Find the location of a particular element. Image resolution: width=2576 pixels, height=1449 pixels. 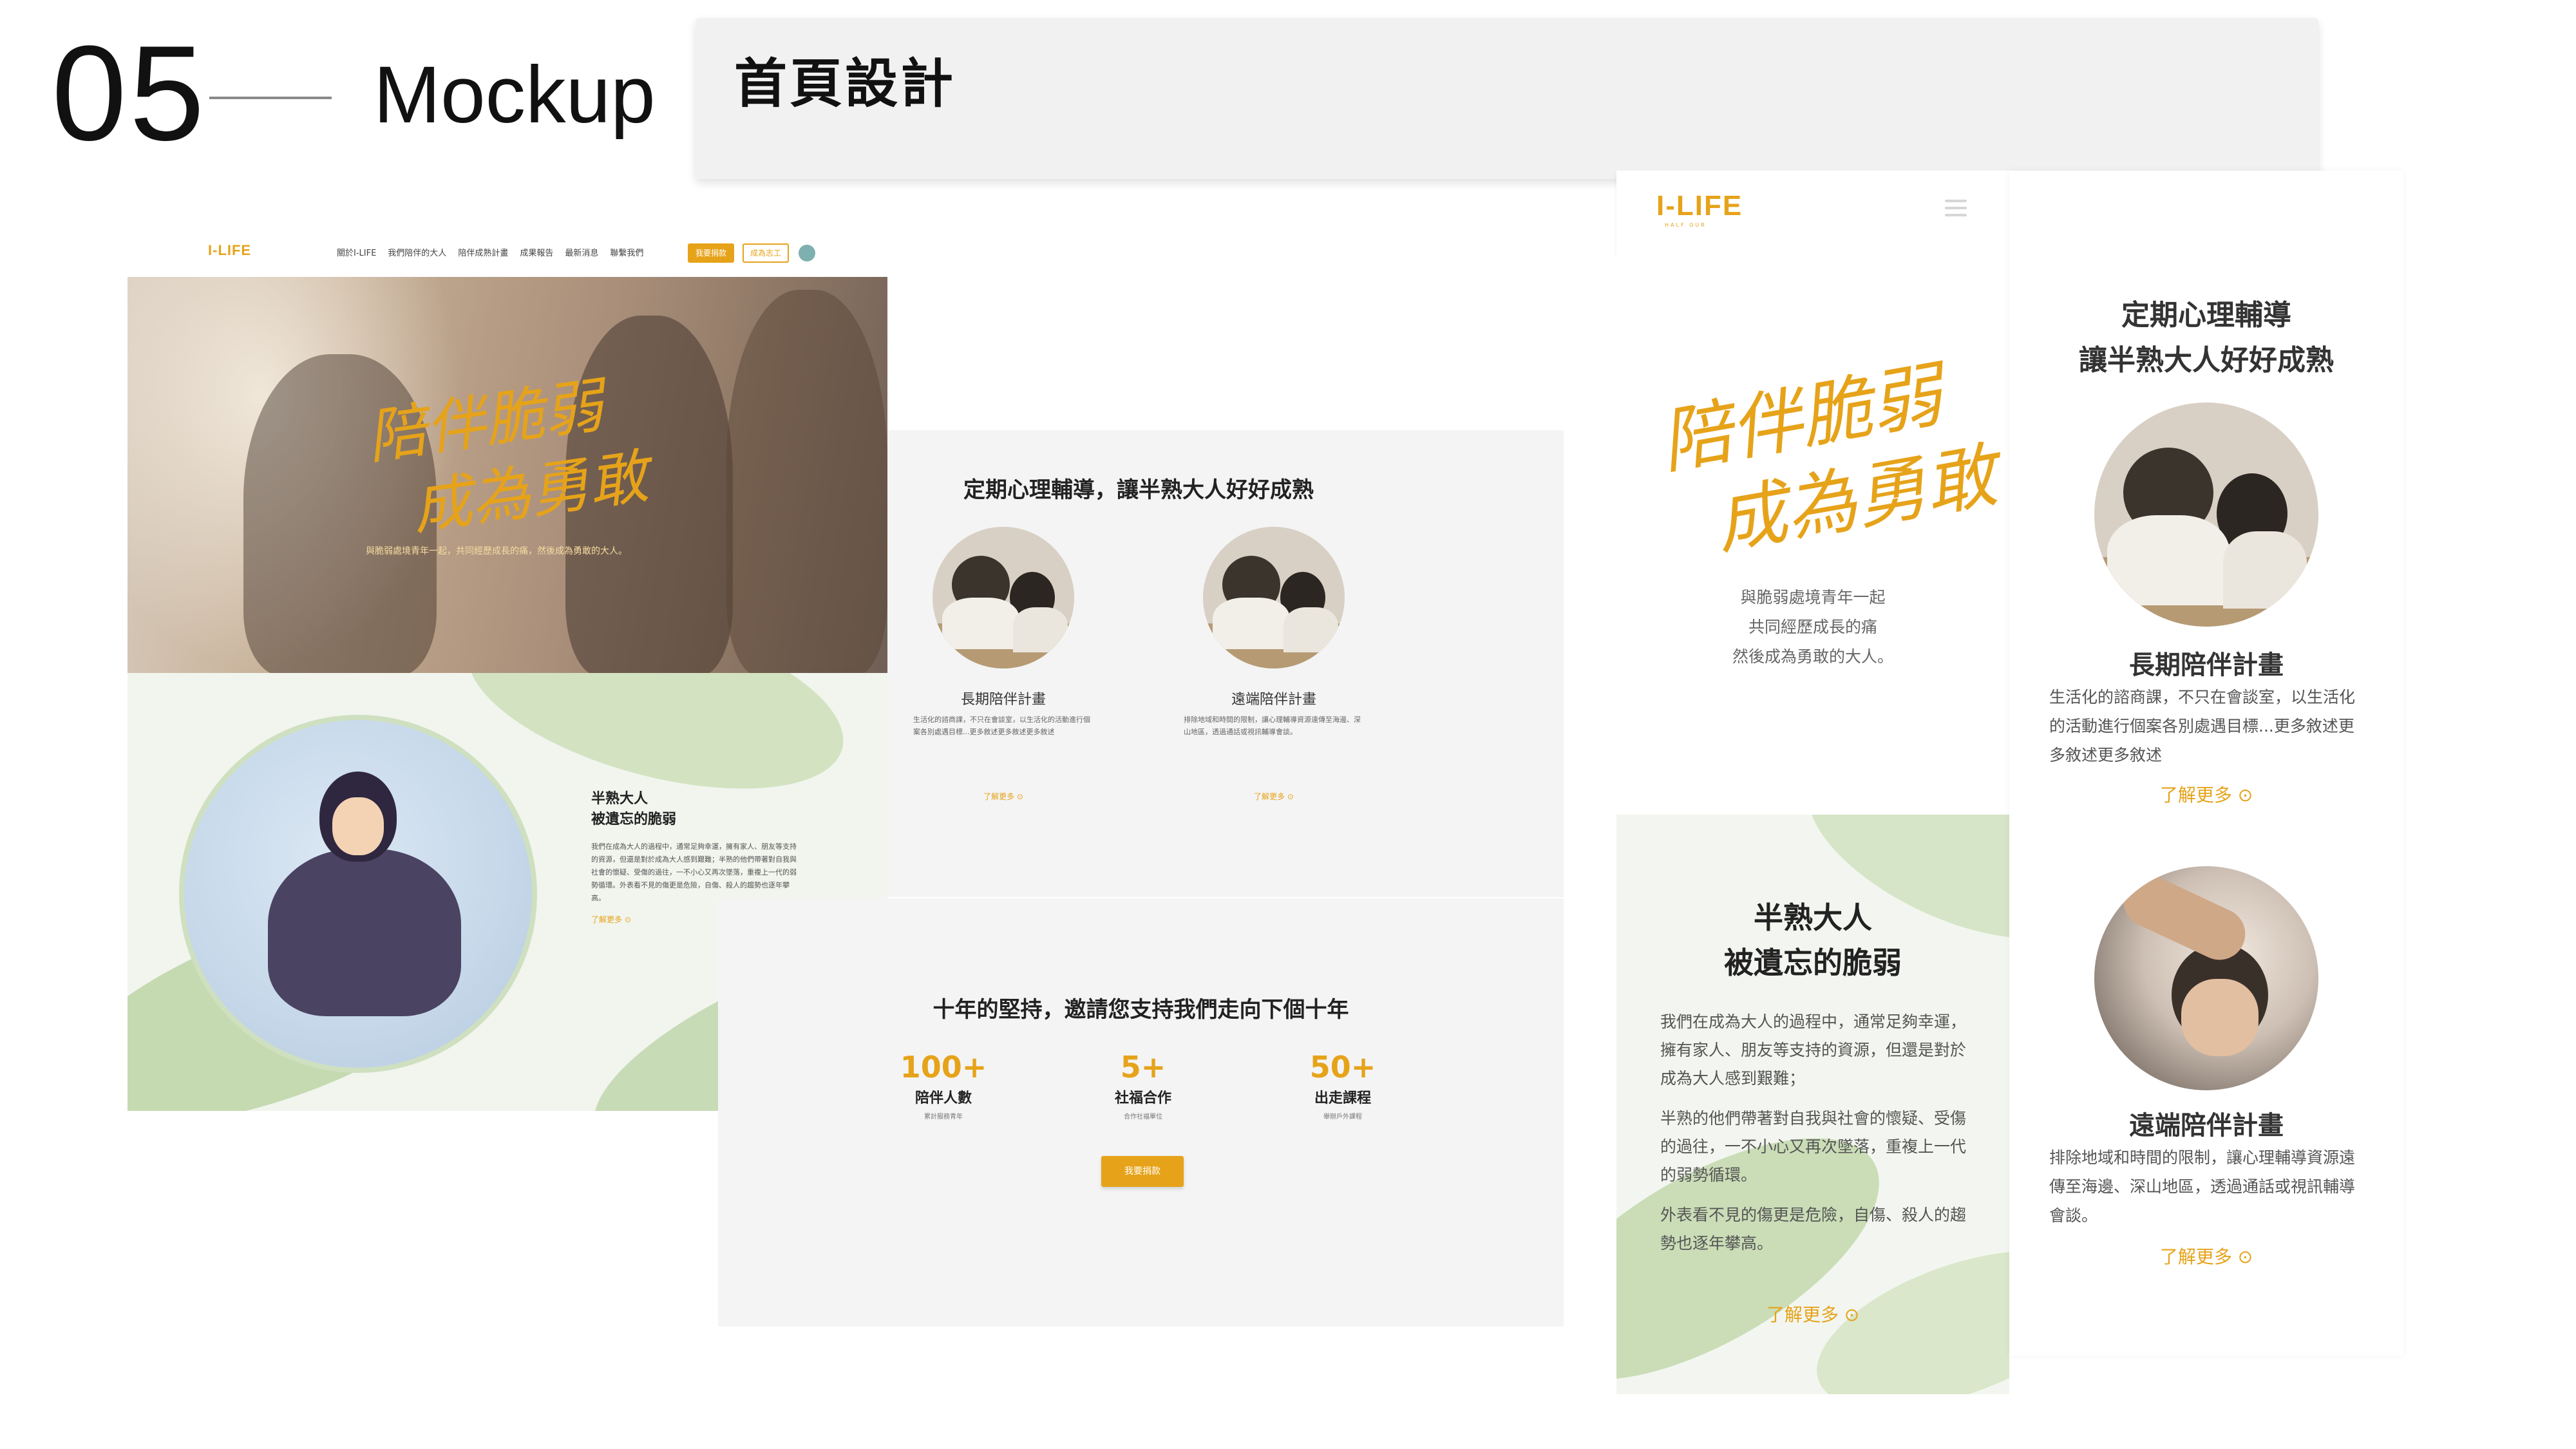

stat-sub-partners: 合作社福單位 is located at coordinates (1143, 1117).